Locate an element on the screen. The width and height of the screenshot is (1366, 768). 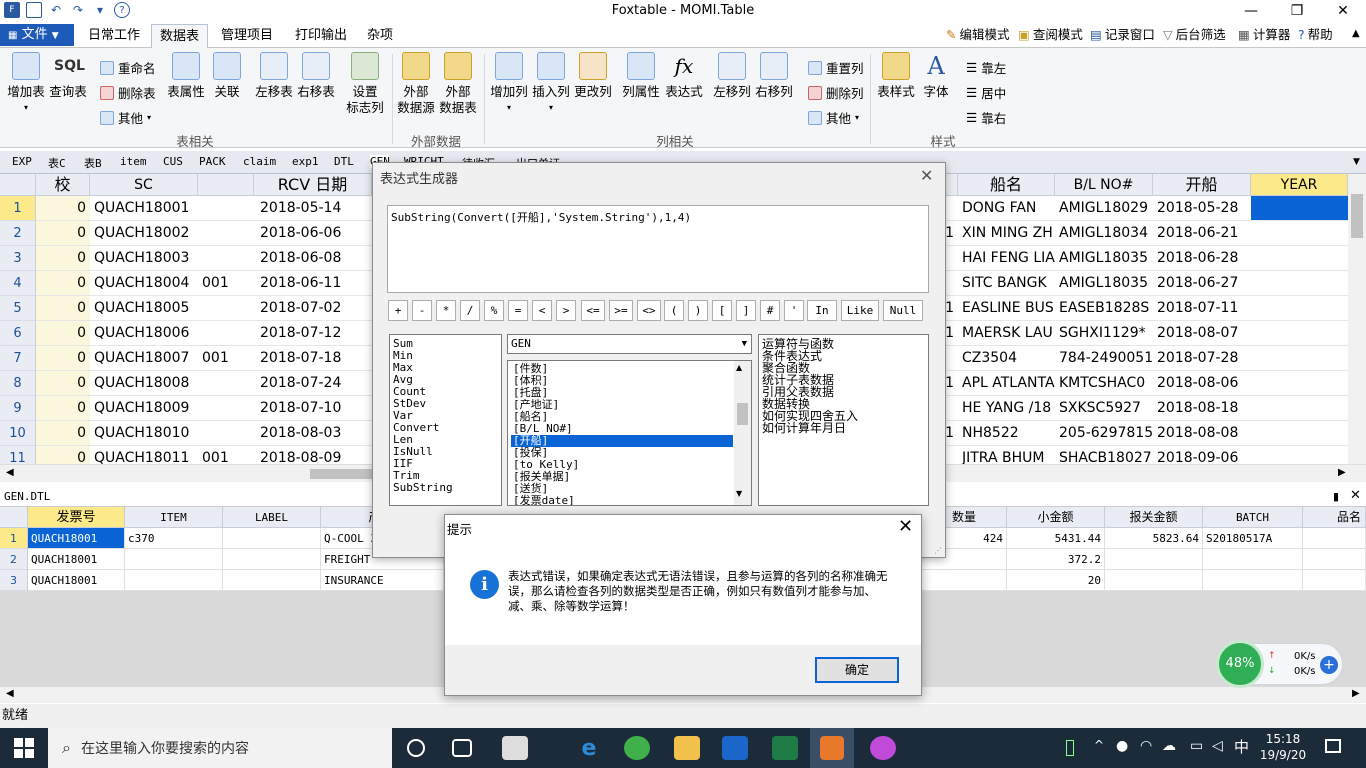
sheet-tab: PACK is located at coordinates (212, 161).